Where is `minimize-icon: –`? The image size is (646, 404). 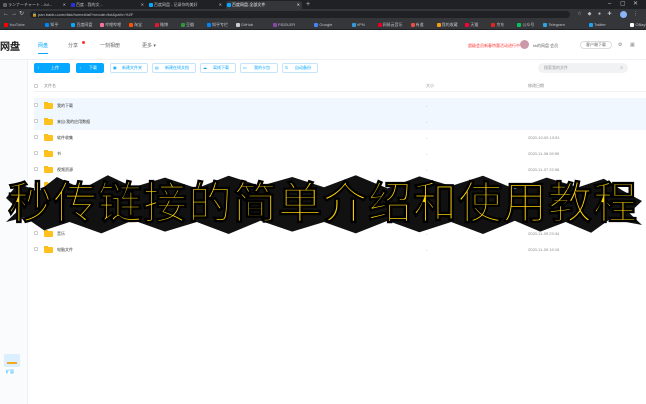
minimize-icon: – is located at coordinates (609, 4).